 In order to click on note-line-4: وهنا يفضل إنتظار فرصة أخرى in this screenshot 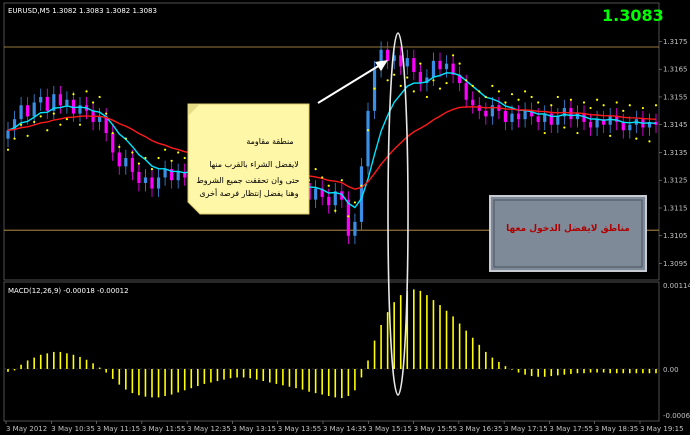, I will do `click(248, 193)`.